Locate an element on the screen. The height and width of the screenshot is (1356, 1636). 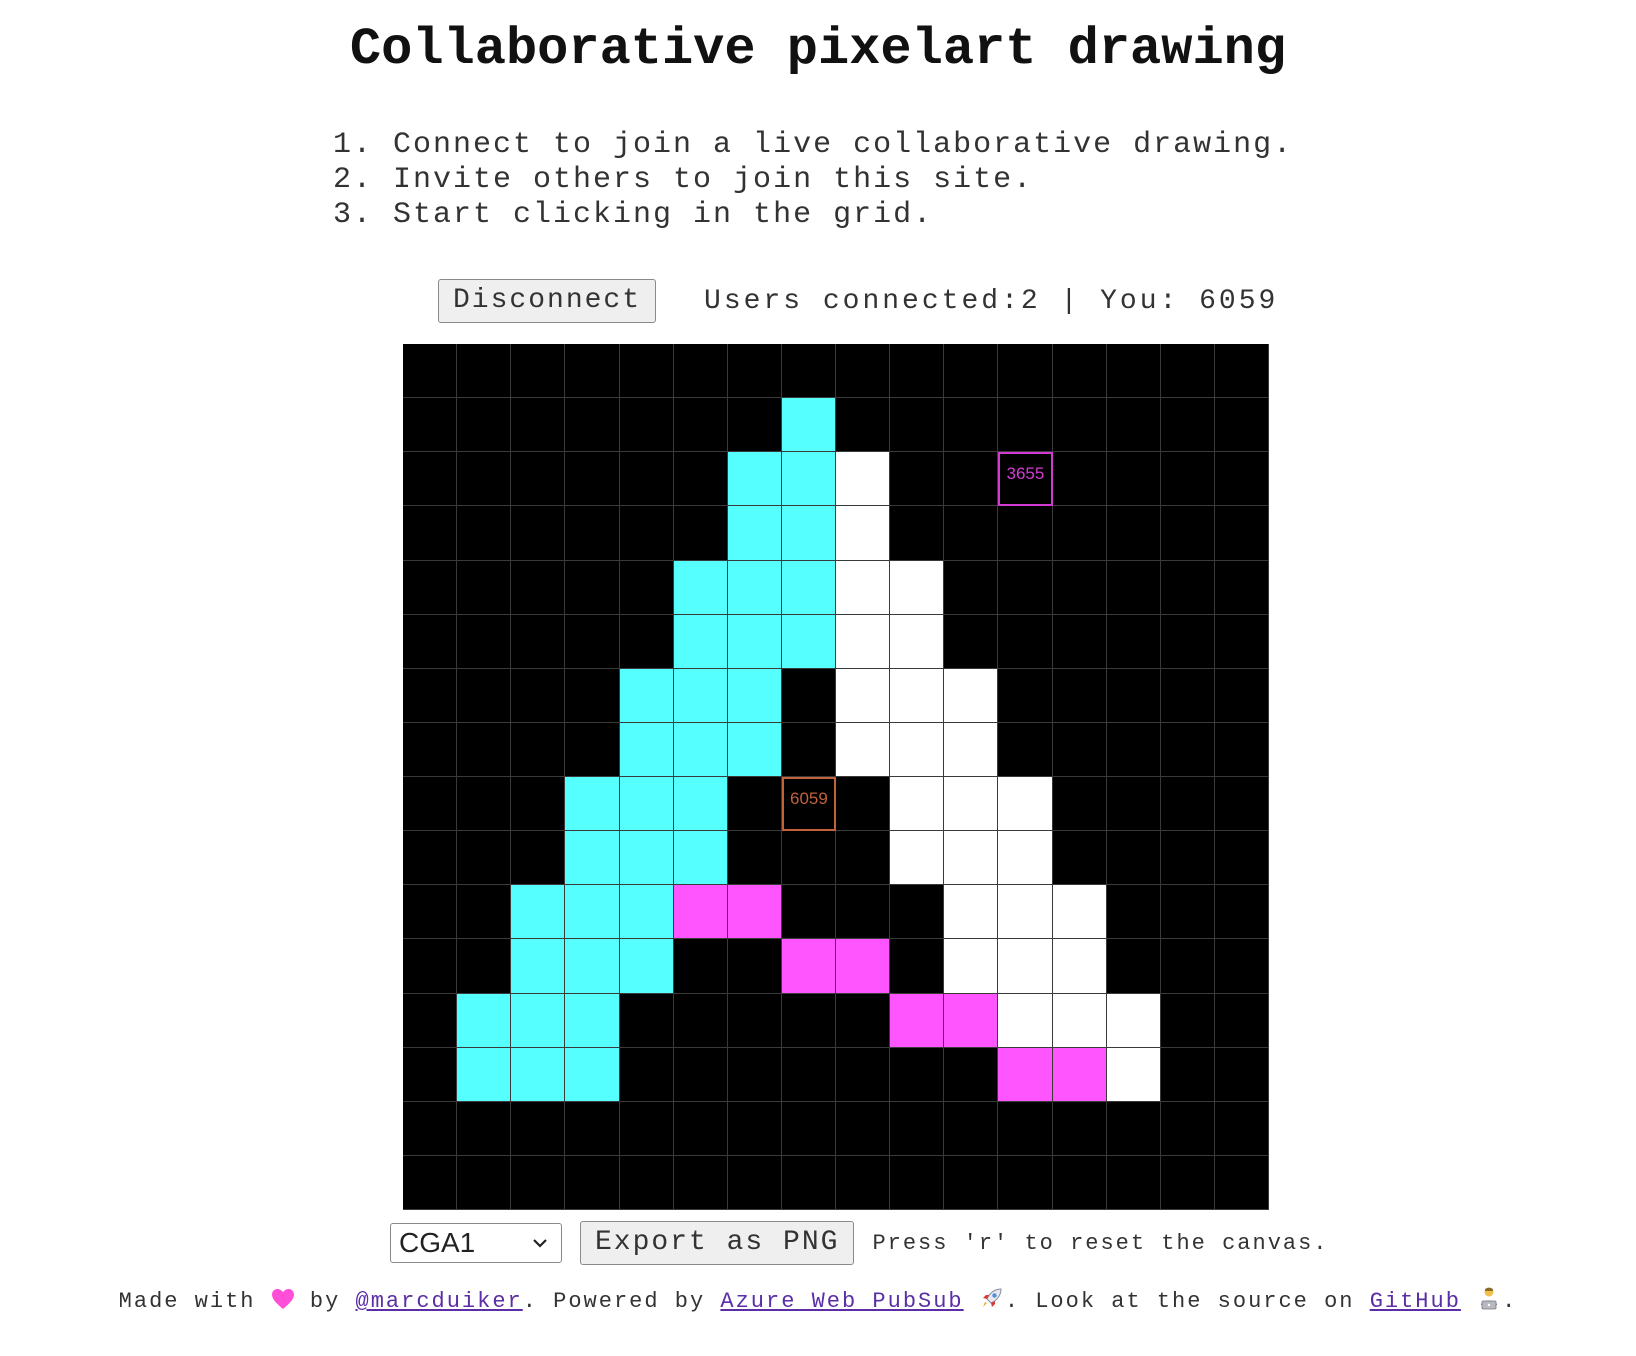
export-png-button: Export as PNG is located at coordinates (717, 1243).